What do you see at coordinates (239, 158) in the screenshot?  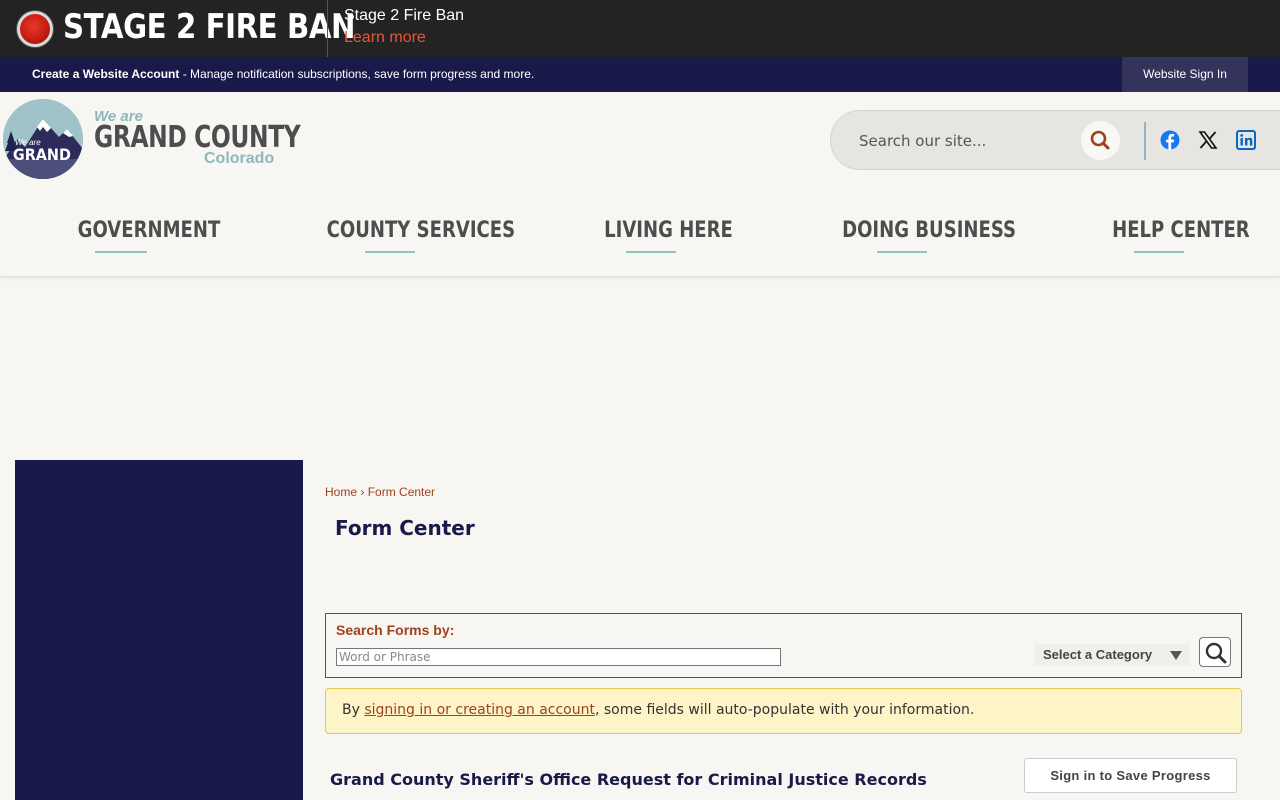 I see `logo-state: Colorado` at bounding box center [239, 158].